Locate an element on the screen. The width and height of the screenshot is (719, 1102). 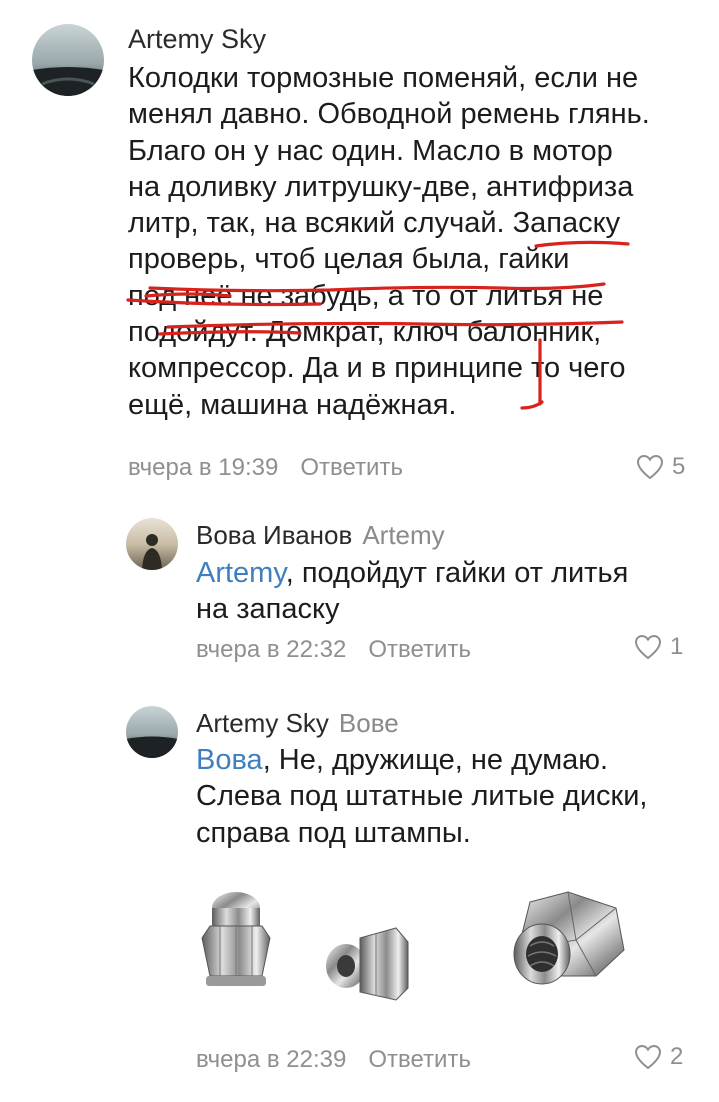
comment-line: Вова, Не, дружище, не думаю. is located at coordinates (402, 760).